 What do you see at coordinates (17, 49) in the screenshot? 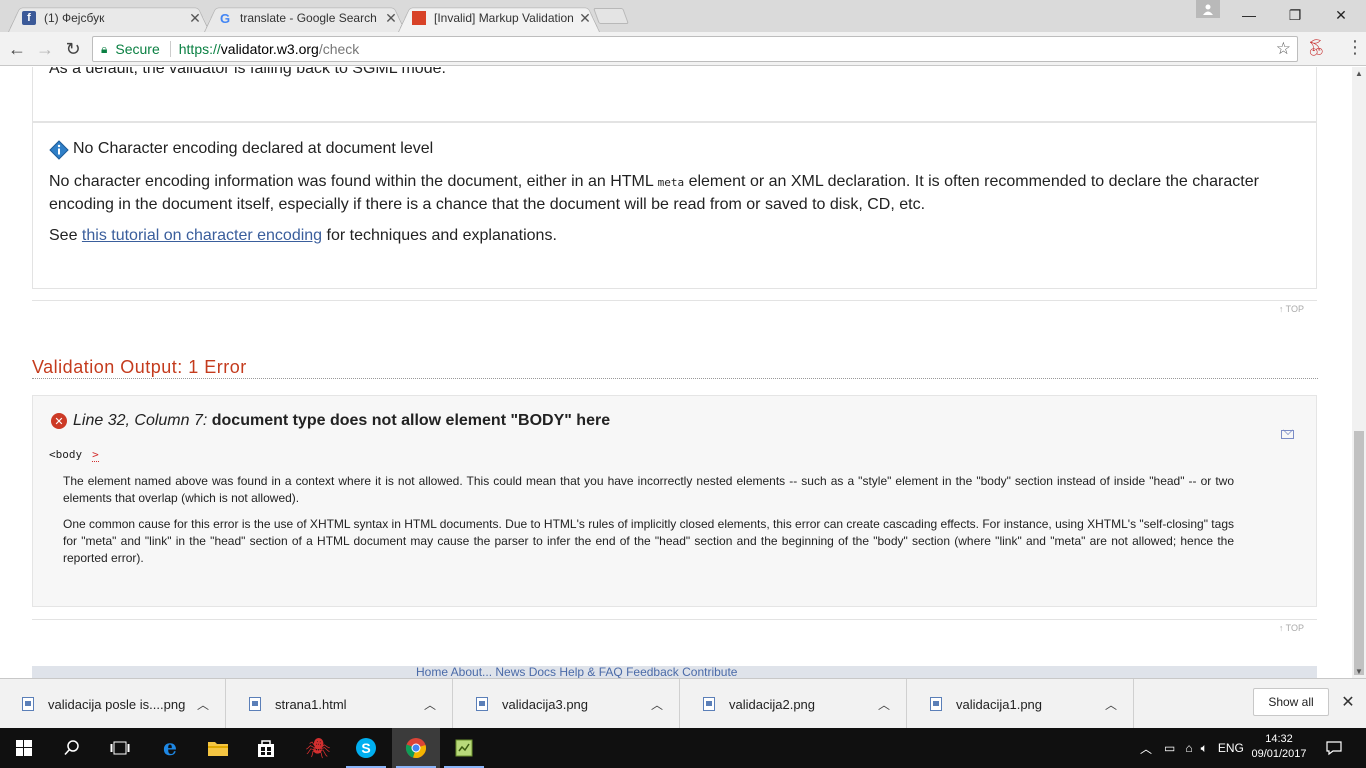
I see `back-icon: ←` at bounding box center [17, 49].